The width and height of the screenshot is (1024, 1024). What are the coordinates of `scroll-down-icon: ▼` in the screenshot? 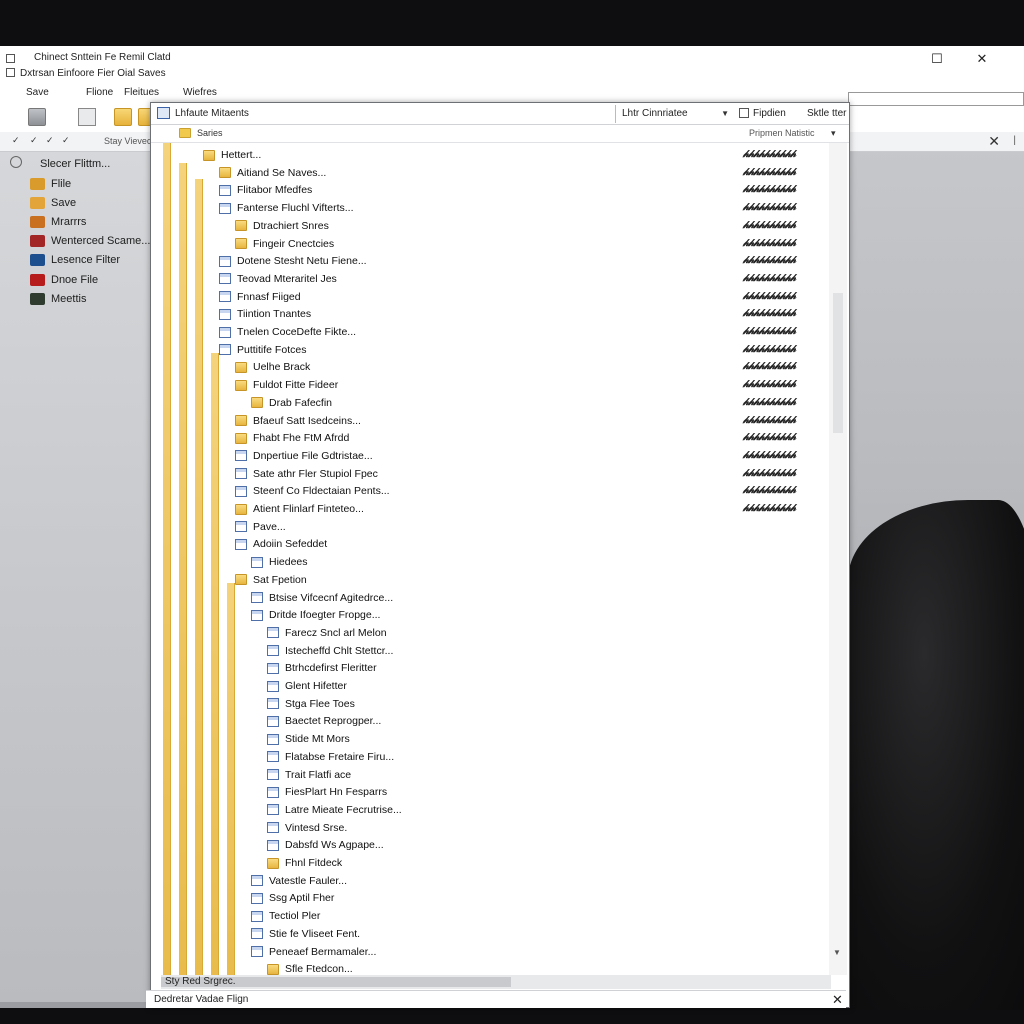 It's located at (837, 952).